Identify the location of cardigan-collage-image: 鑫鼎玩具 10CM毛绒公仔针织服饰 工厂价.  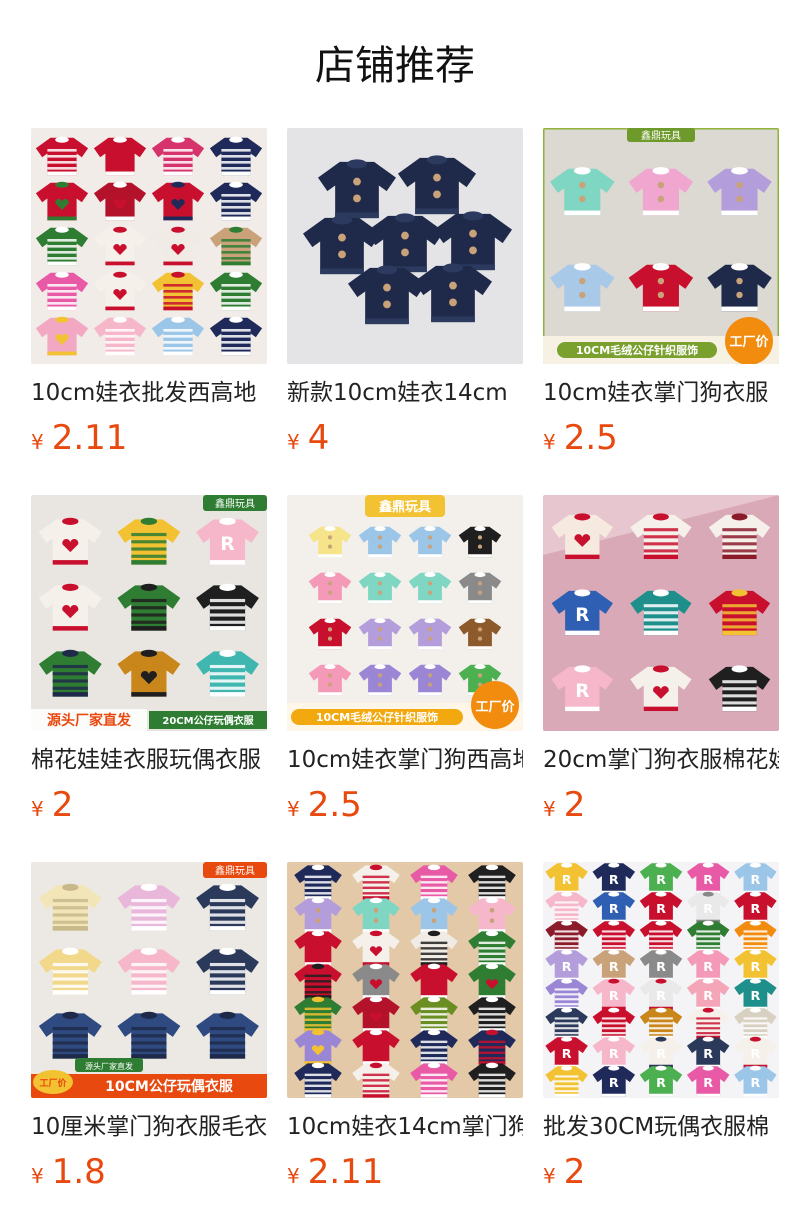
(661, 246).